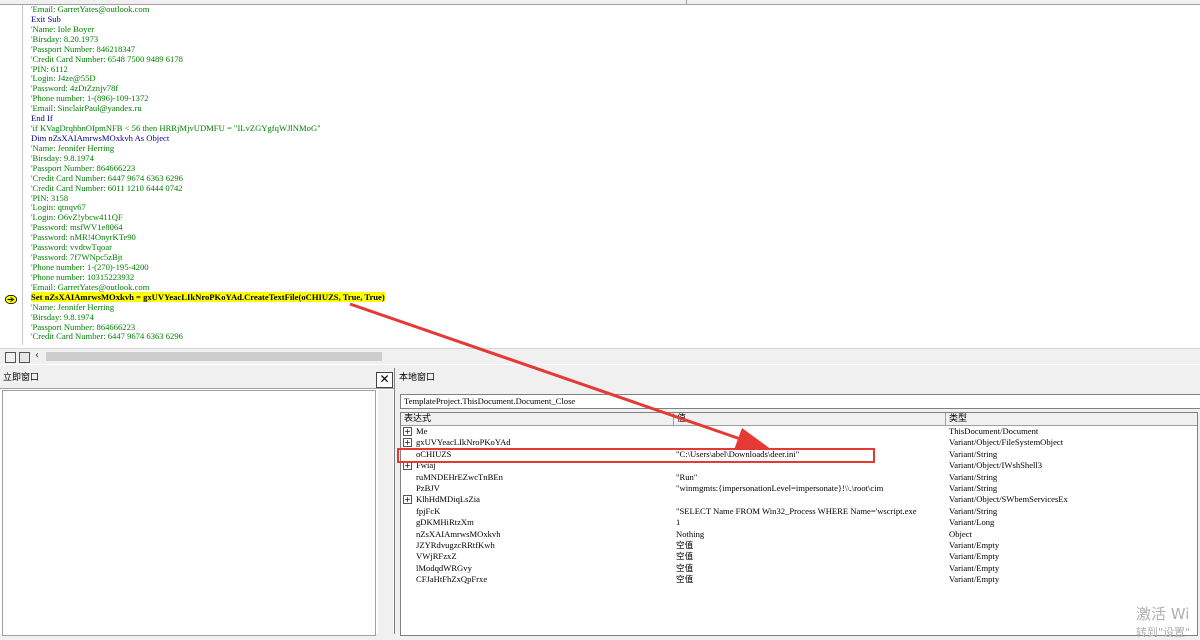 The height and width of the screenshot is (640, 1200). Describe the element at coordinates (536, 579) in the screenshot. I see `locals-cell-expression: CFJaHtFhZxQpFrxe` at that location.